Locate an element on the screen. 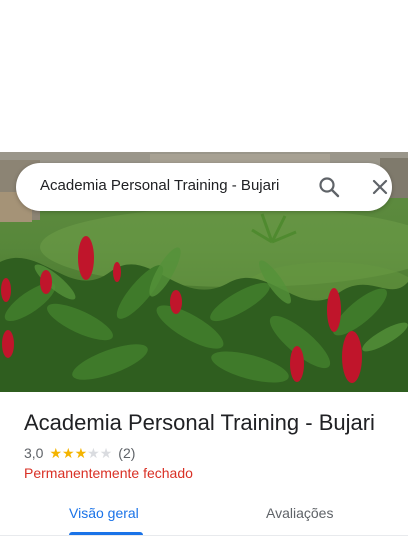 This screenshot has height=544, width=408. divider is located at coordinates (204, 535).